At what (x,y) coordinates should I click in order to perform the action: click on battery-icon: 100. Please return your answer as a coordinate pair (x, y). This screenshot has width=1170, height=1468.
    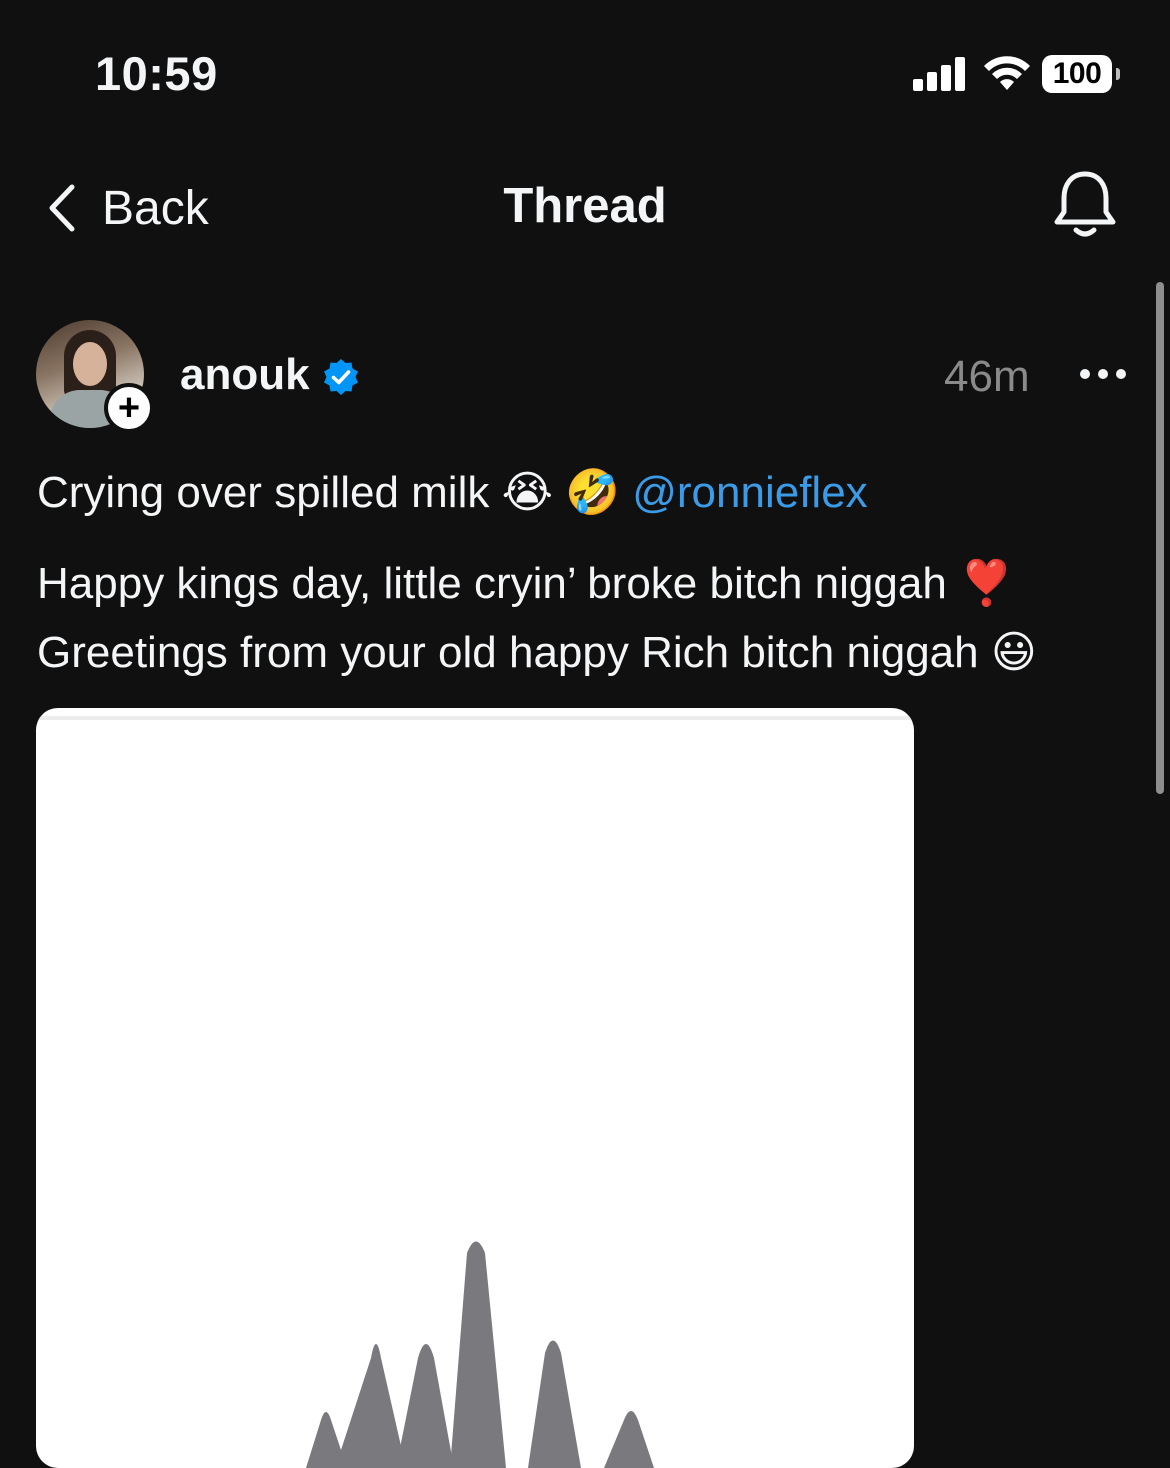
    Looking at the image, I should click on (1077, 74).